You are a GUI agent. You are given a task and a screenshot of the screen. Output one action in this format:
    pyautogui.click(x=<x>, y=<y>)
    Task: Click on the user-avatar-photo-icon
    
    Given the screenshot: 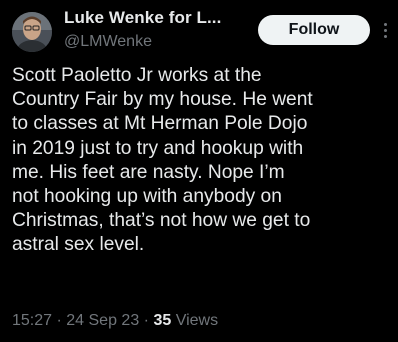 What is the action you would take?
    pyautogui.click(x=32, y=32)
    